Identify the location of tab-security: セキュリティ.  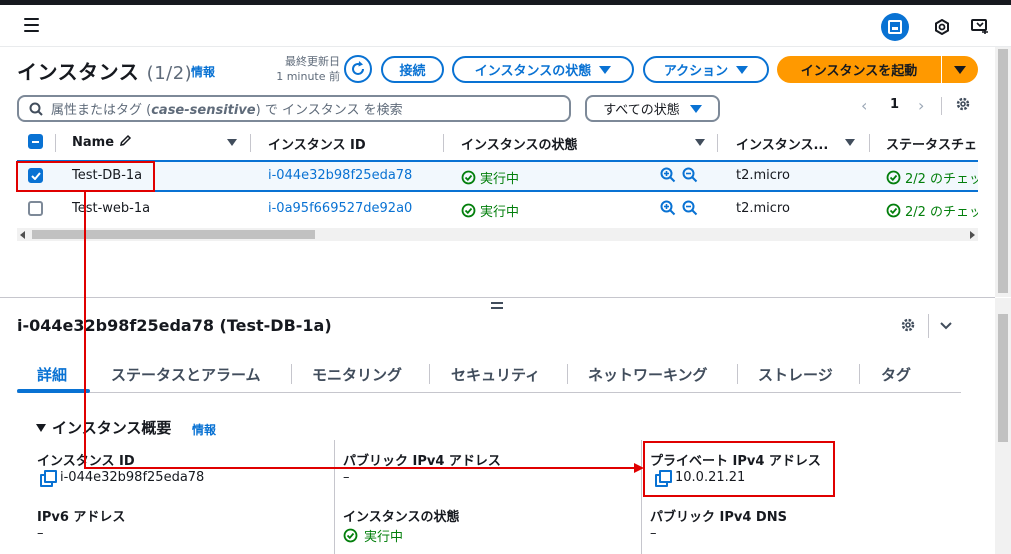
(495, 374).